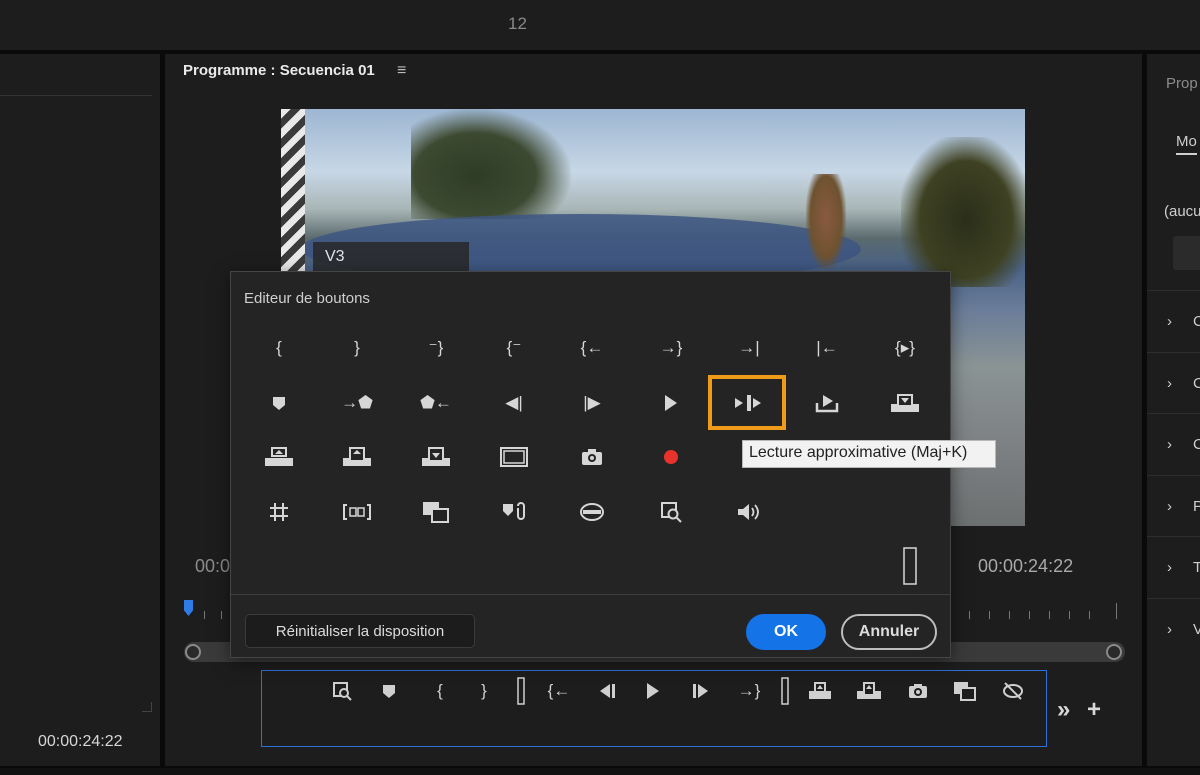 The width and height of the screenshot is (1200, 775). Describe the element at coordinates (1173, 629) in the screenshot. I see `section-row: › V` at that location.